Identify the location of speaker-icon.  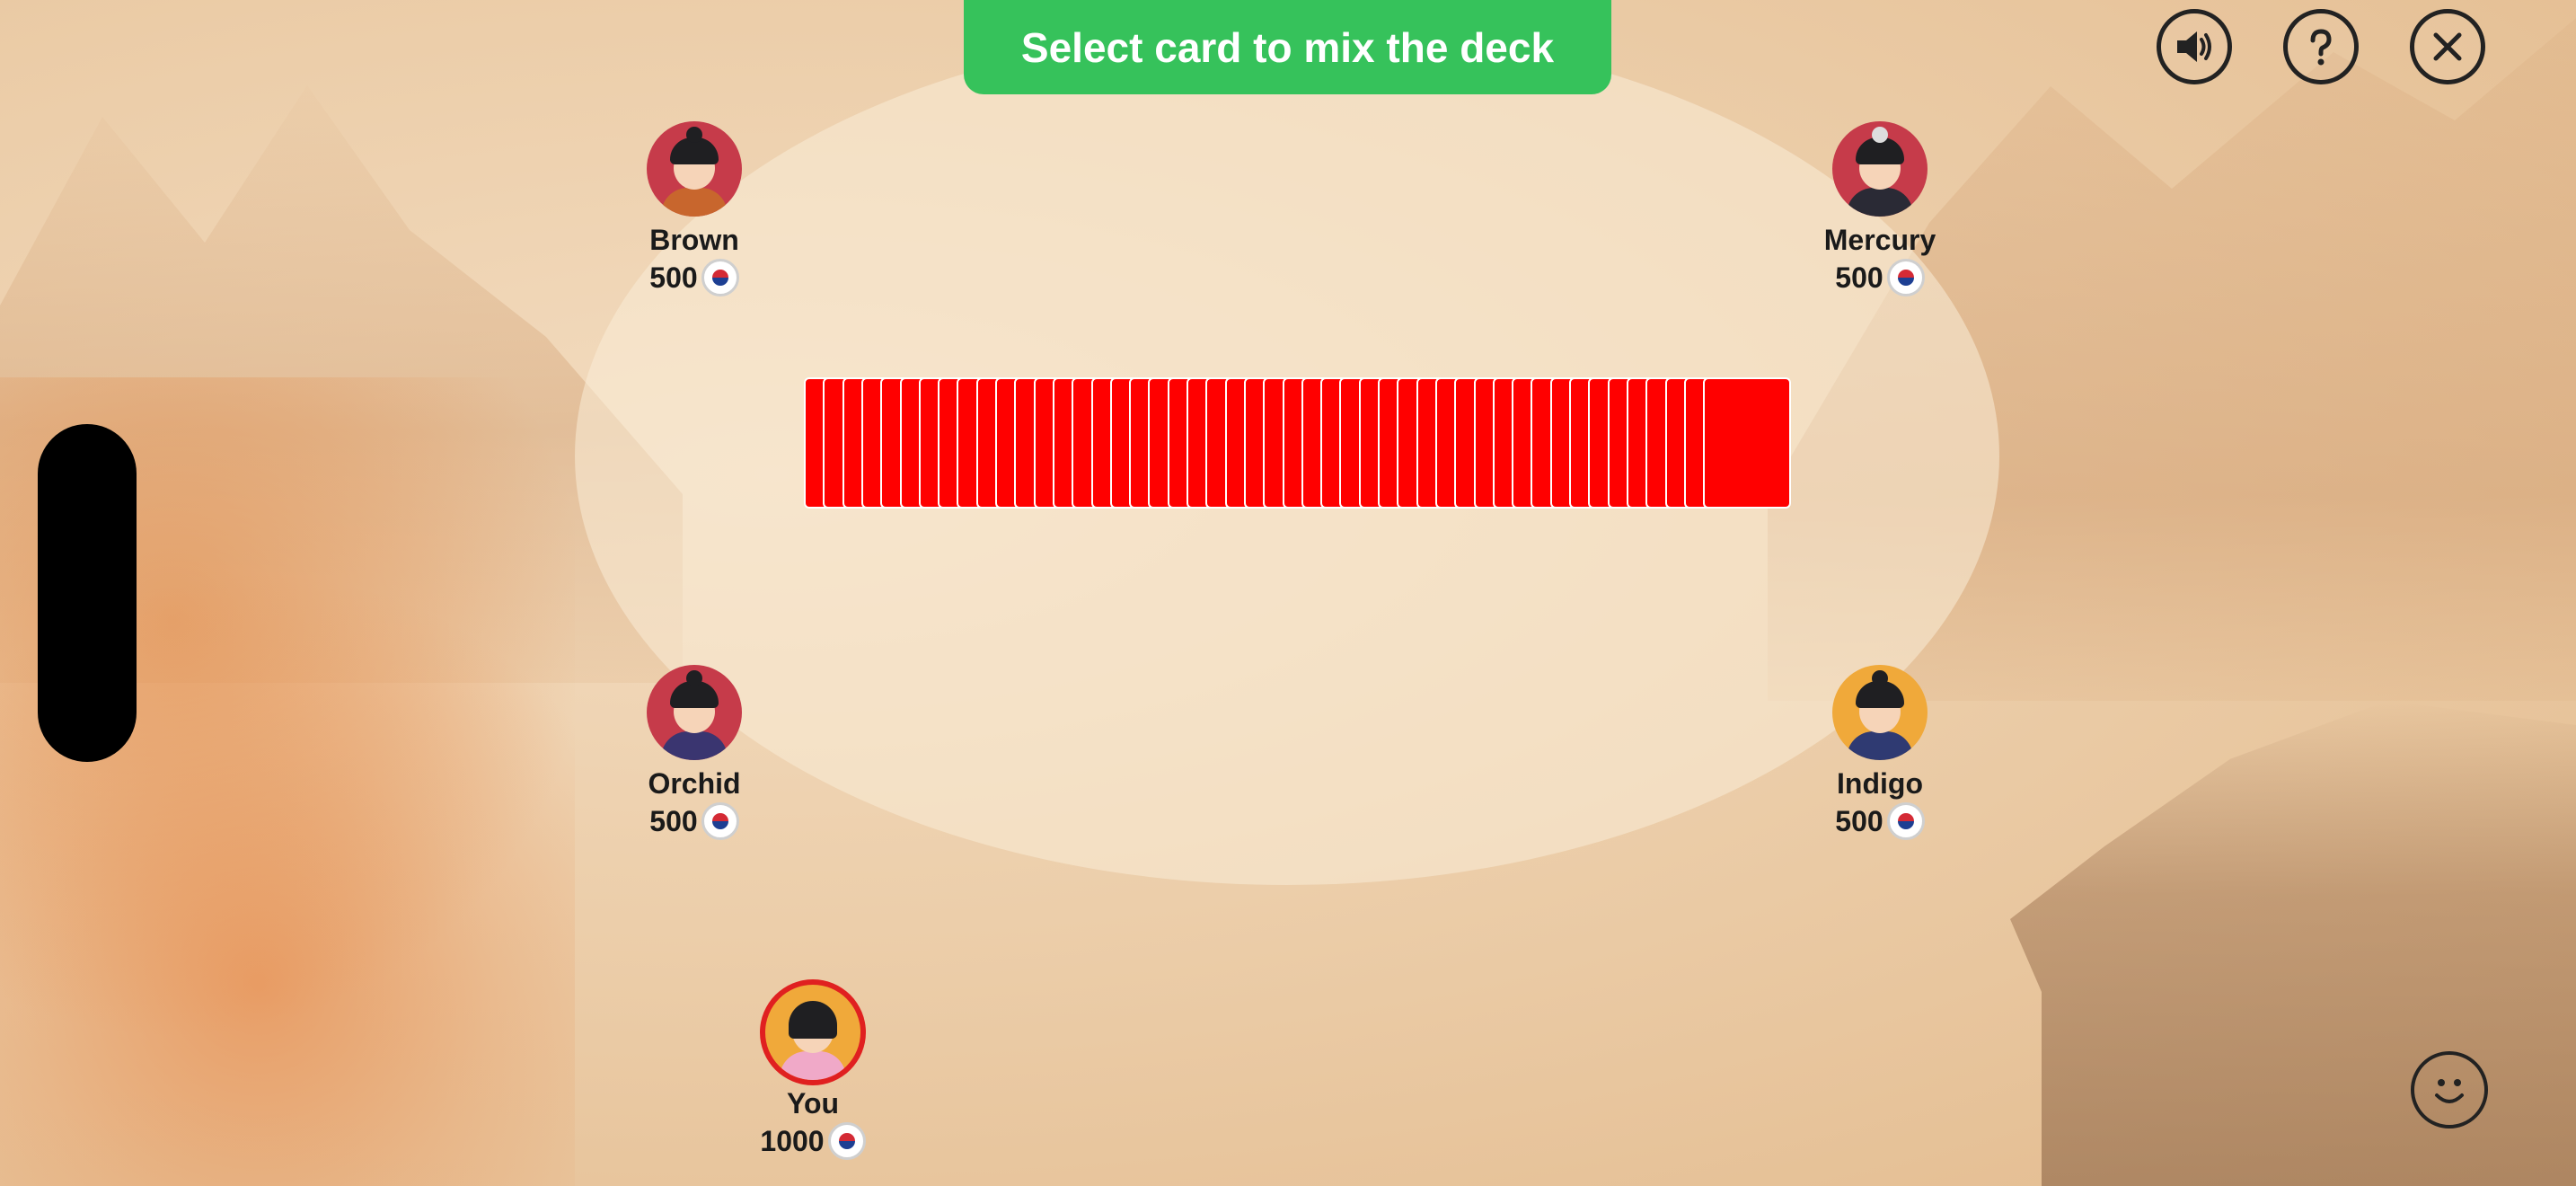
(2194, 46).